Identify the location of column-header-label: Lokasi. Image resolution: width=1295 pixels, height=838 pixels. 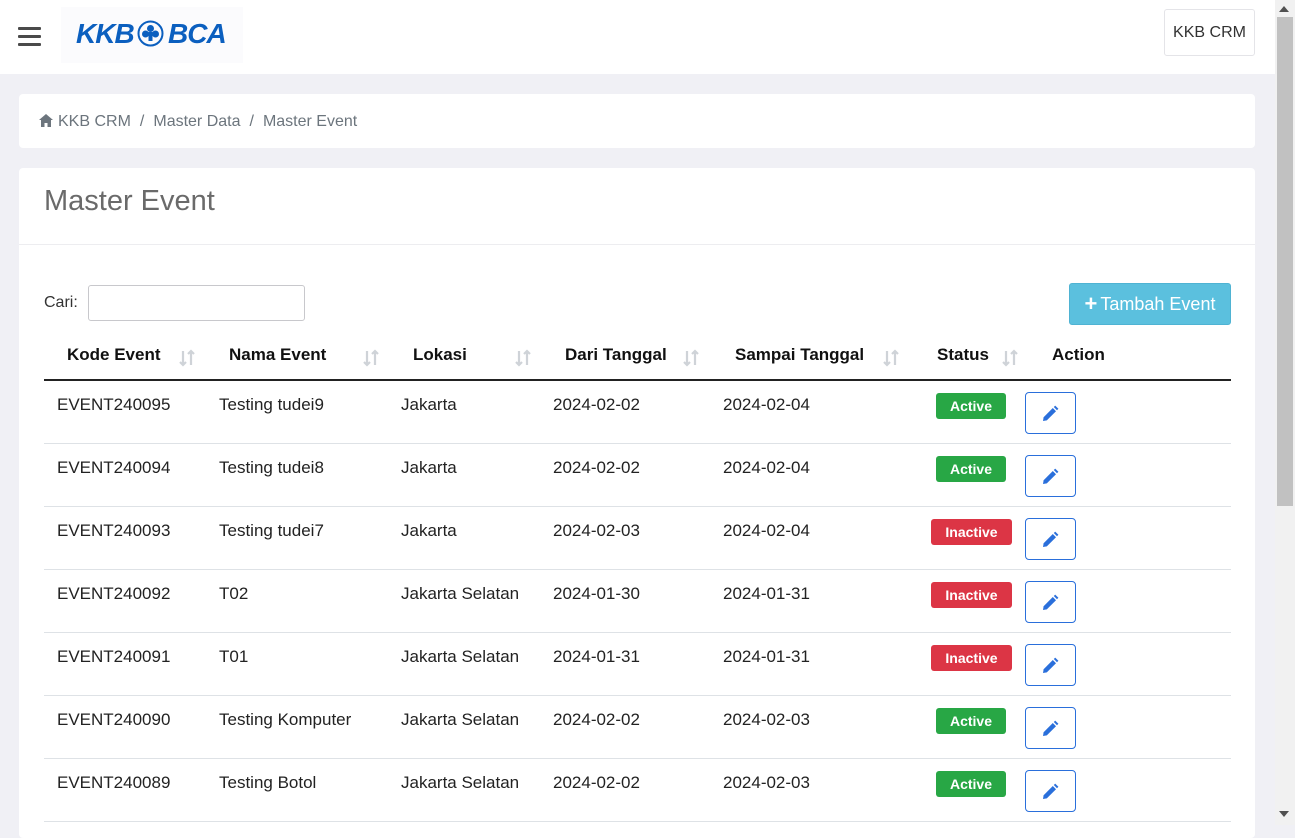
(440, 354).